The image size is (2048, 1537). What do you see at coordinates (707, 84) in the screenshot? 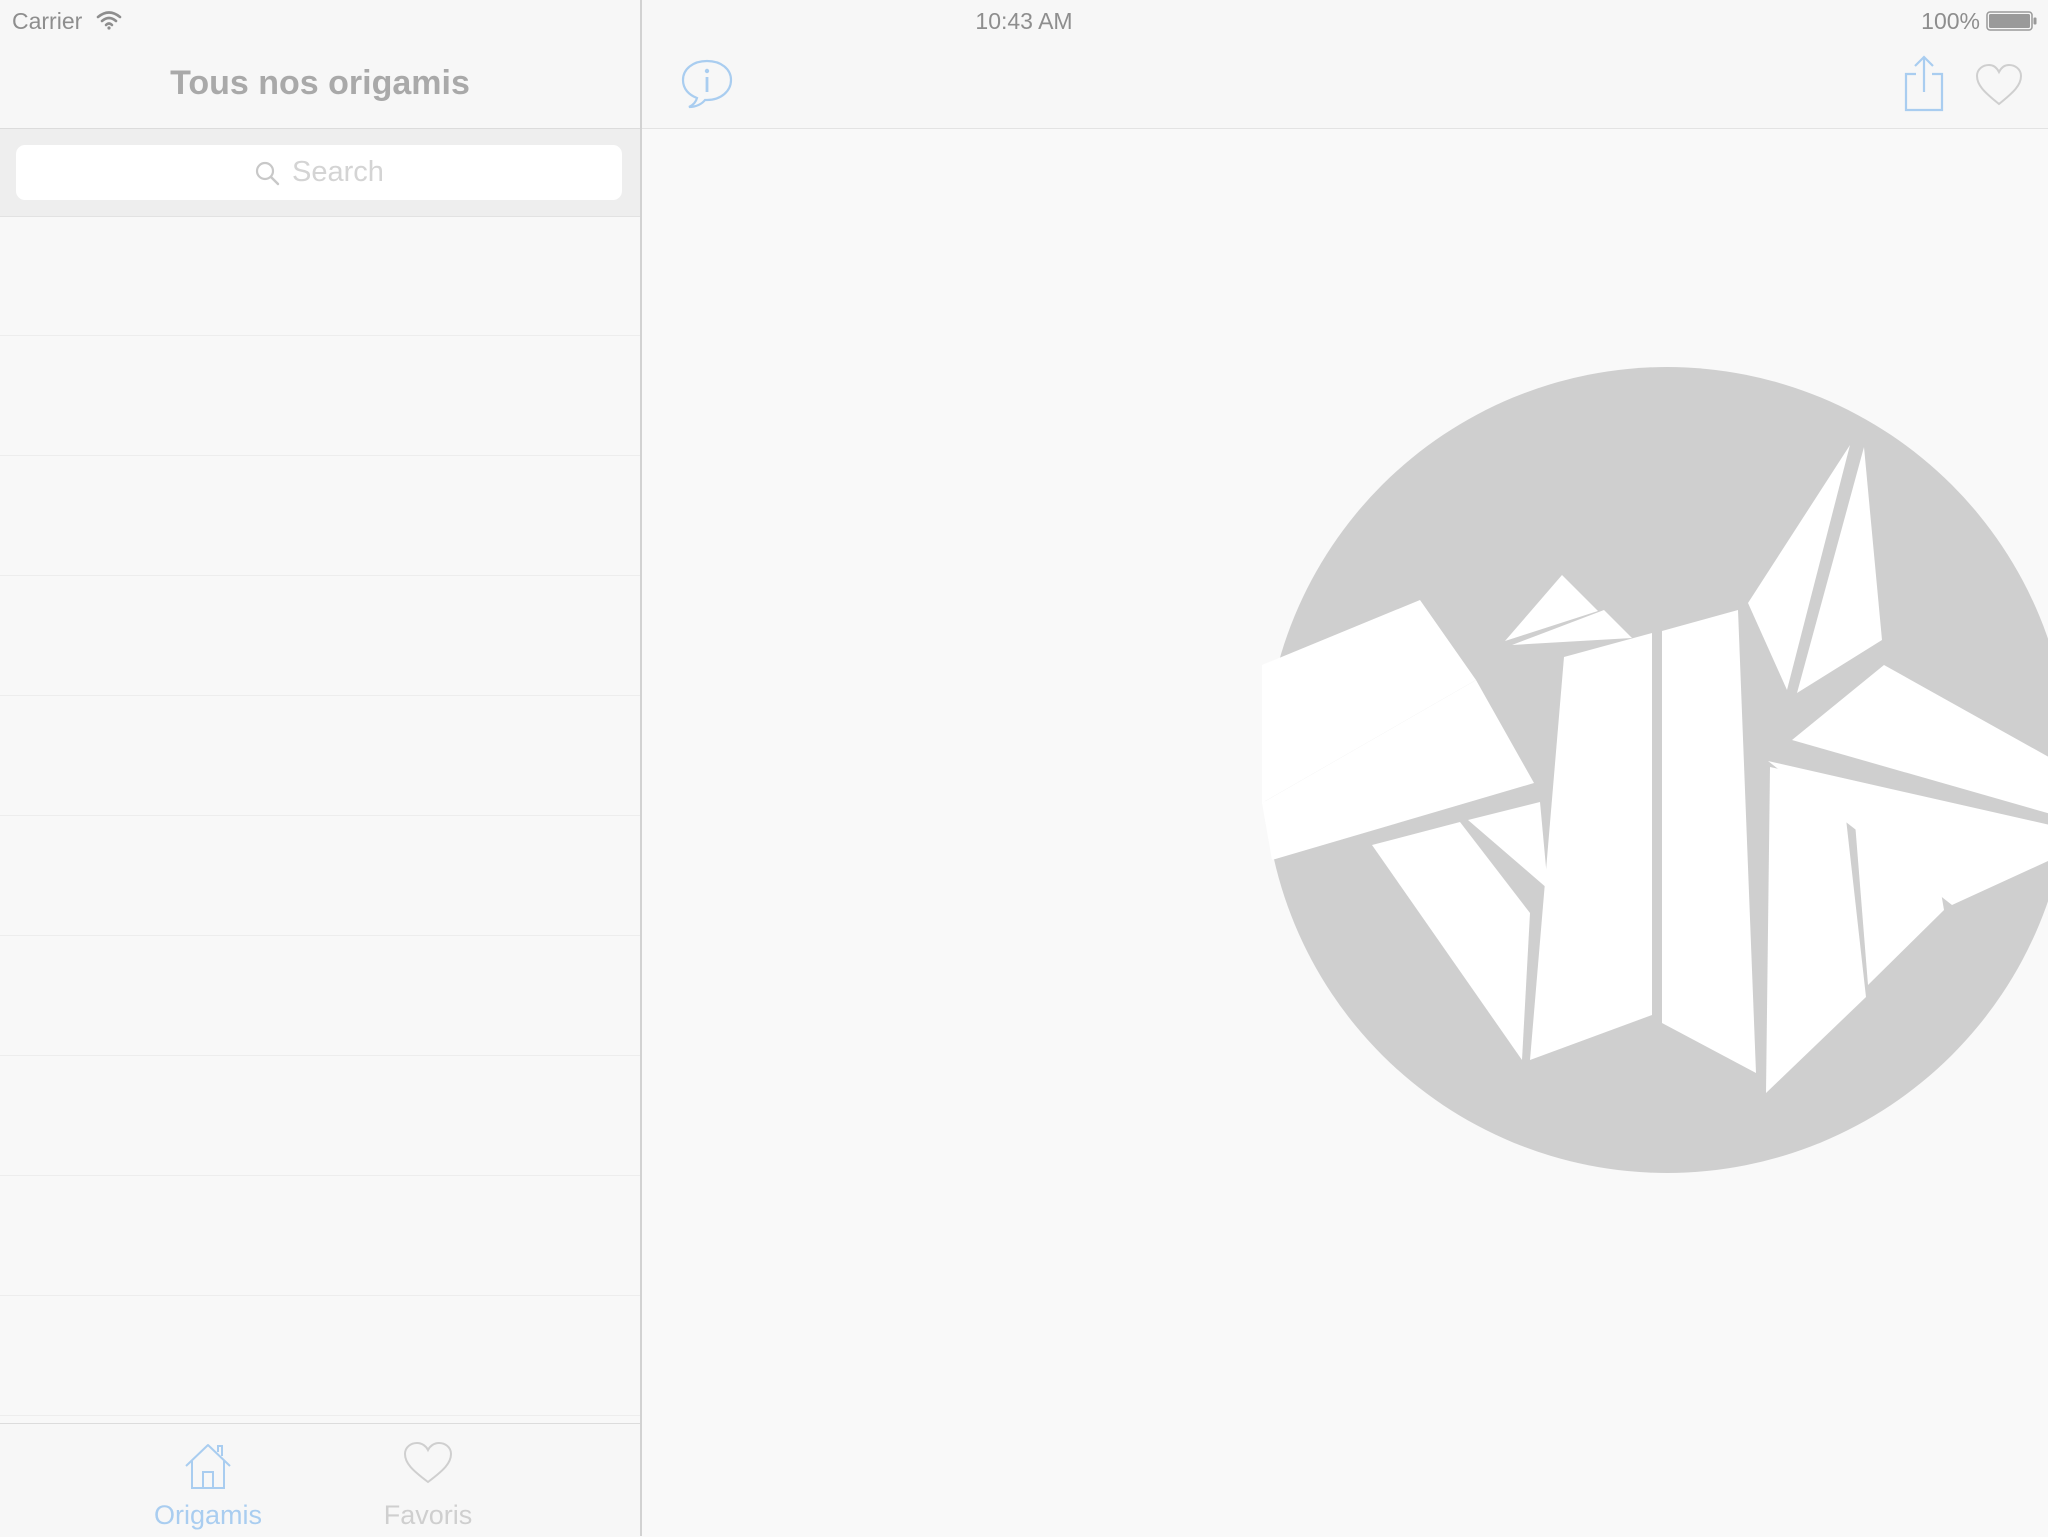
I see `info-bubble-icon` at bounding box center [707, 84].